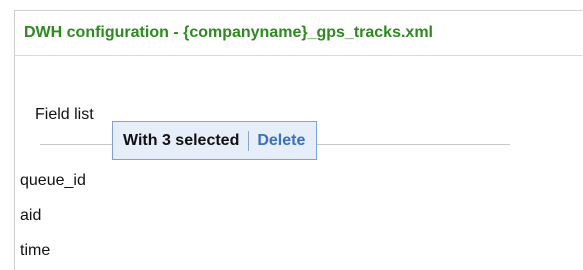  I want to click on field-item-aid: aid, so click(30, 216).